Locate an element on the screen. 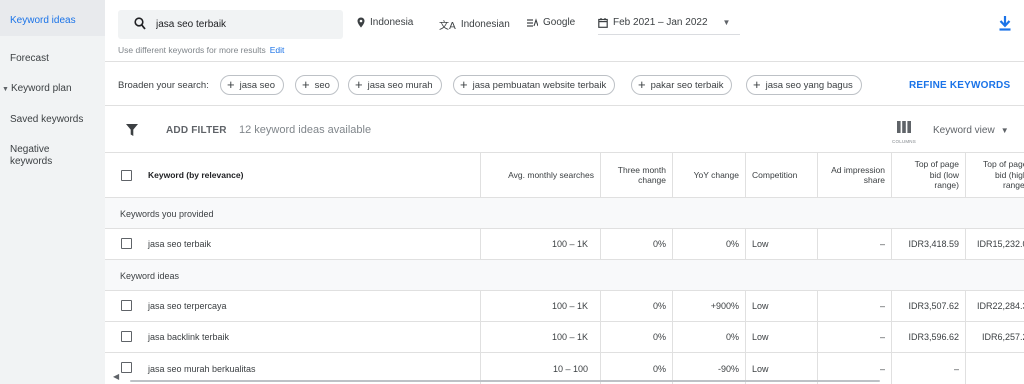  download-icon is located at coordinates (1005, 23).